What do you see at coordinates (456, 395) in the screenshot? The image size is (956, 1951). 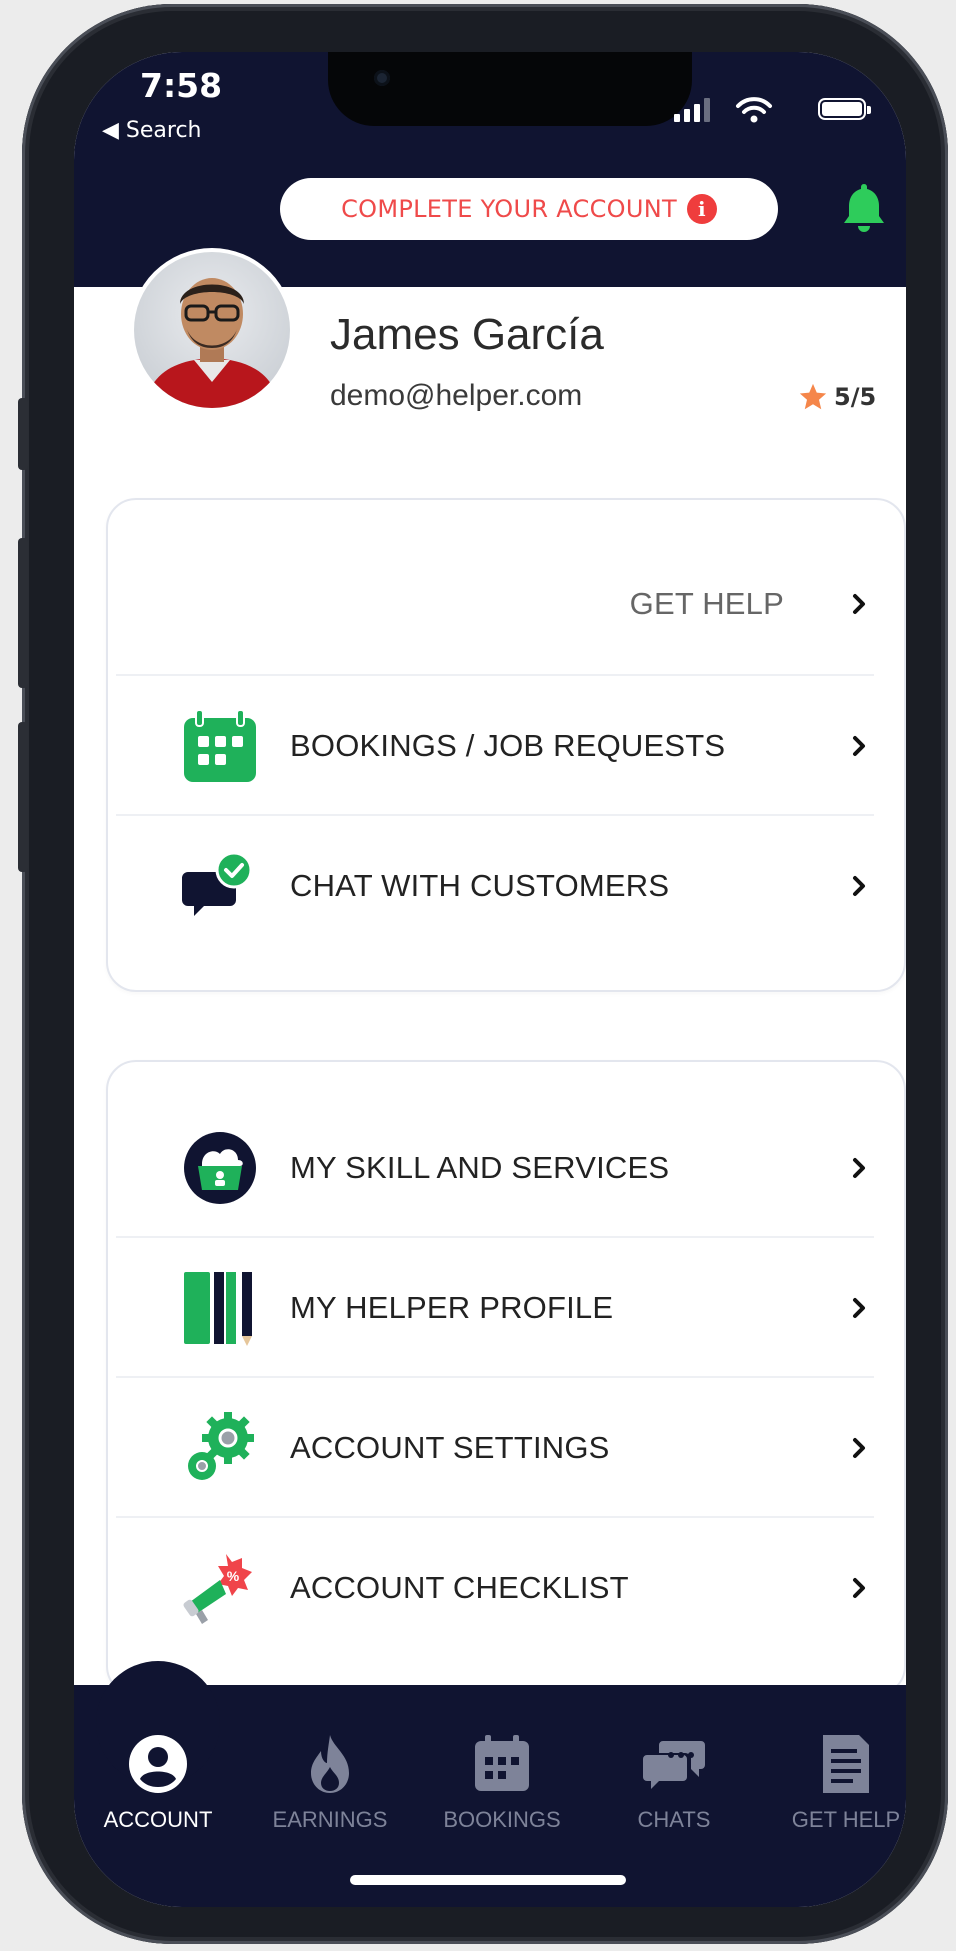 I see `profile-email: demo@helper.com` at bounding box center [456, 395].